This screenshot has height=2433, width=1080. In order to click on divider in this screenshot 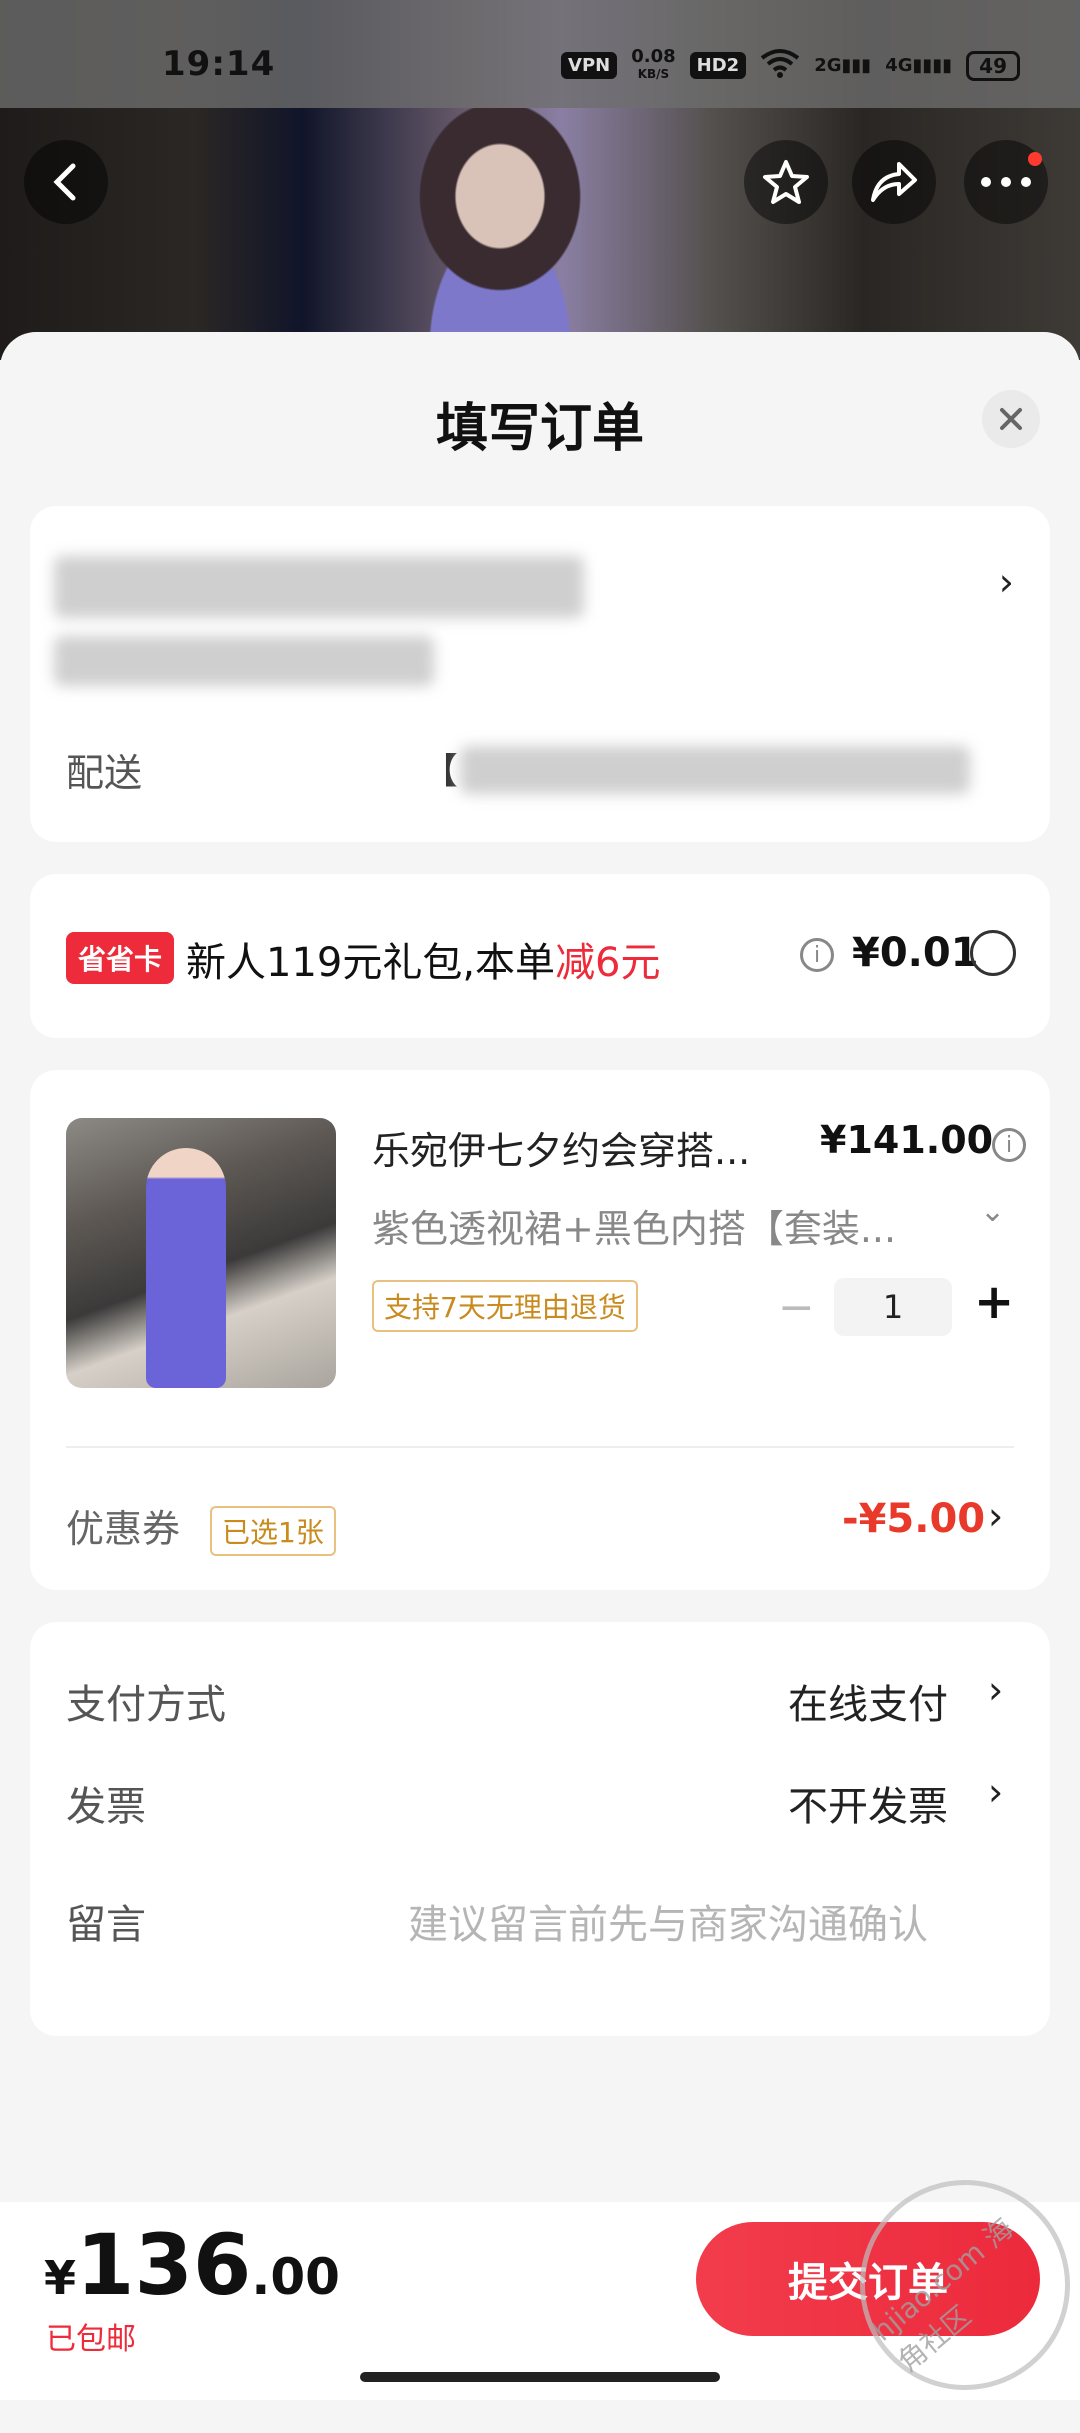, I will do `click(540, 1447)`.